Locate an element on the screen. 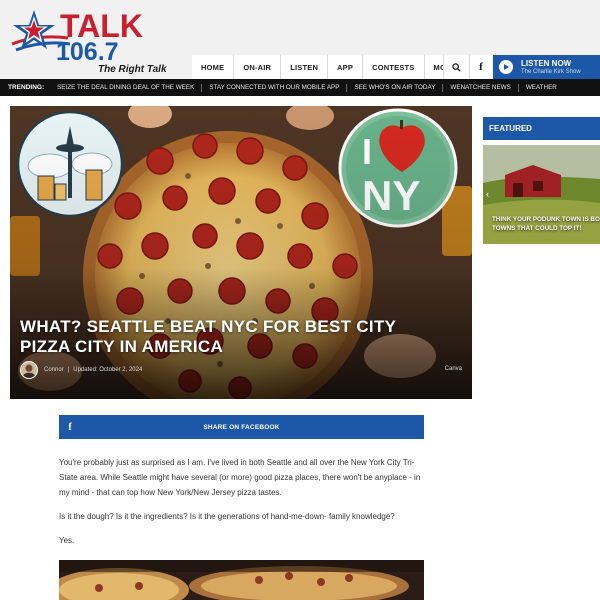 The width and height of the screenshot is (600, 600). search-button is located at coordinates (455, 67).